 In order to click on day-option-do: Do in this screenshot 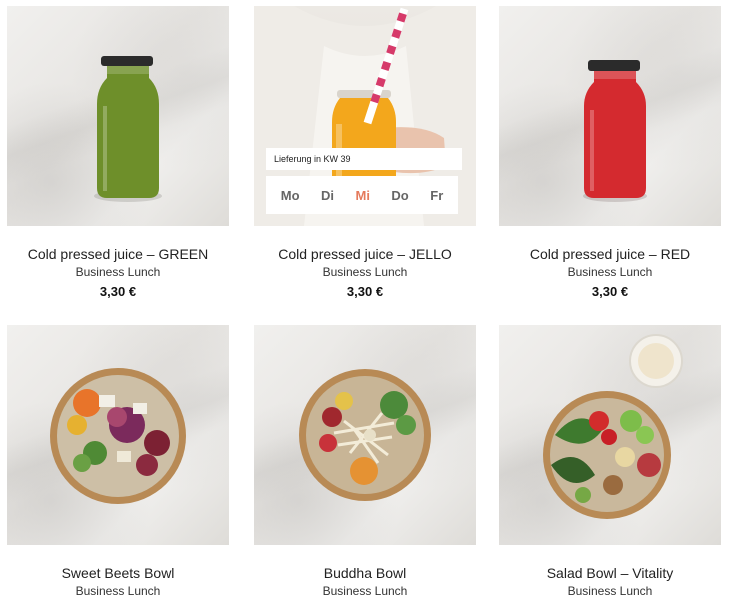, I will do `click(399, 195)`.